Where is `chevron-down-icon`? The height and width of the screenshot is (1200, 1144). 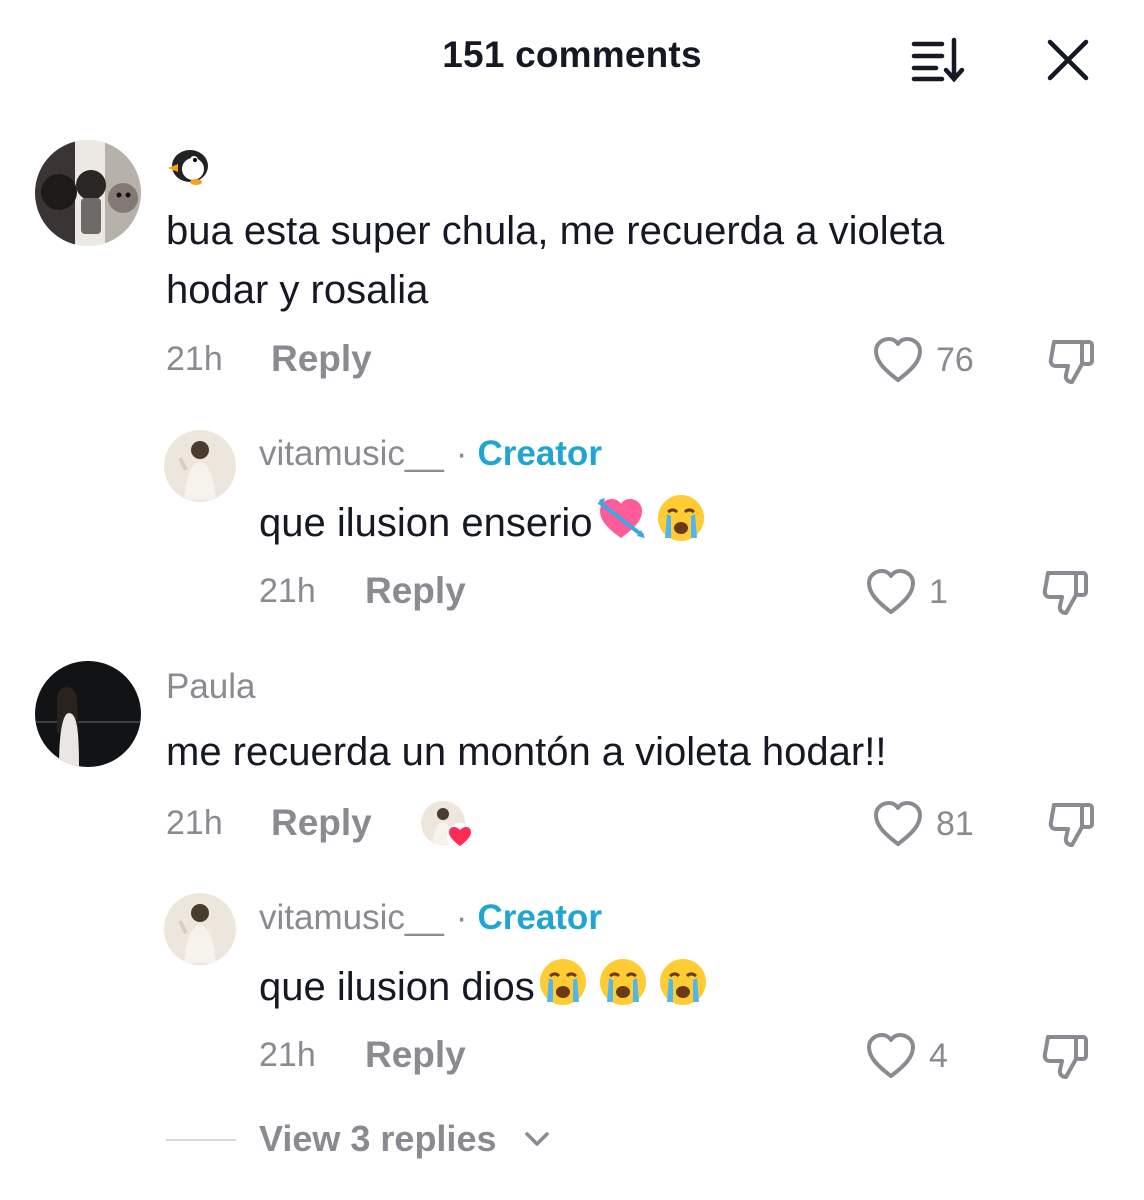
chevron-down-icon is located at coordinates (537, 1139).